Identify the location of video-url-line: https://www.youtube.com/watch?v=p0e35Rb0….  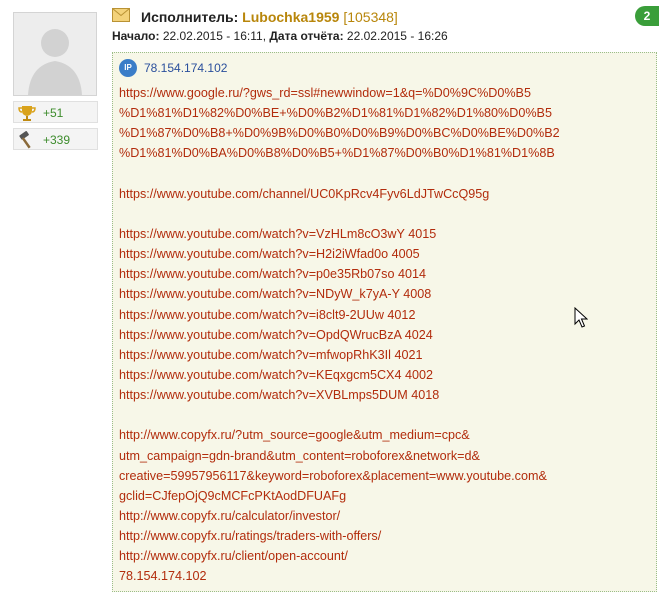
(384, 274).